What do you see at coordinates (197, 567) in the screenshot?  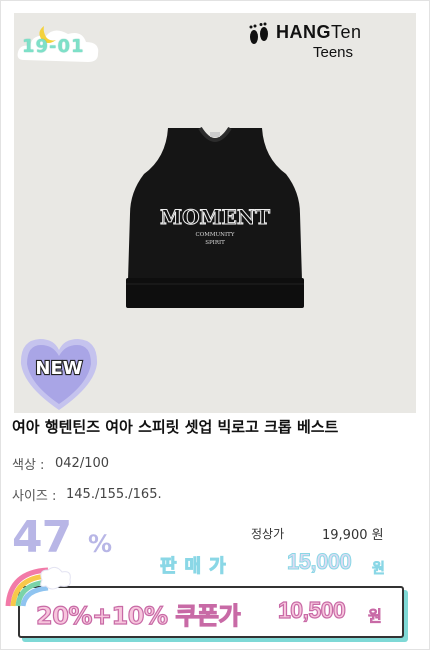 I see `sale-price-label: 판매가` at bounding box center [197, 567].